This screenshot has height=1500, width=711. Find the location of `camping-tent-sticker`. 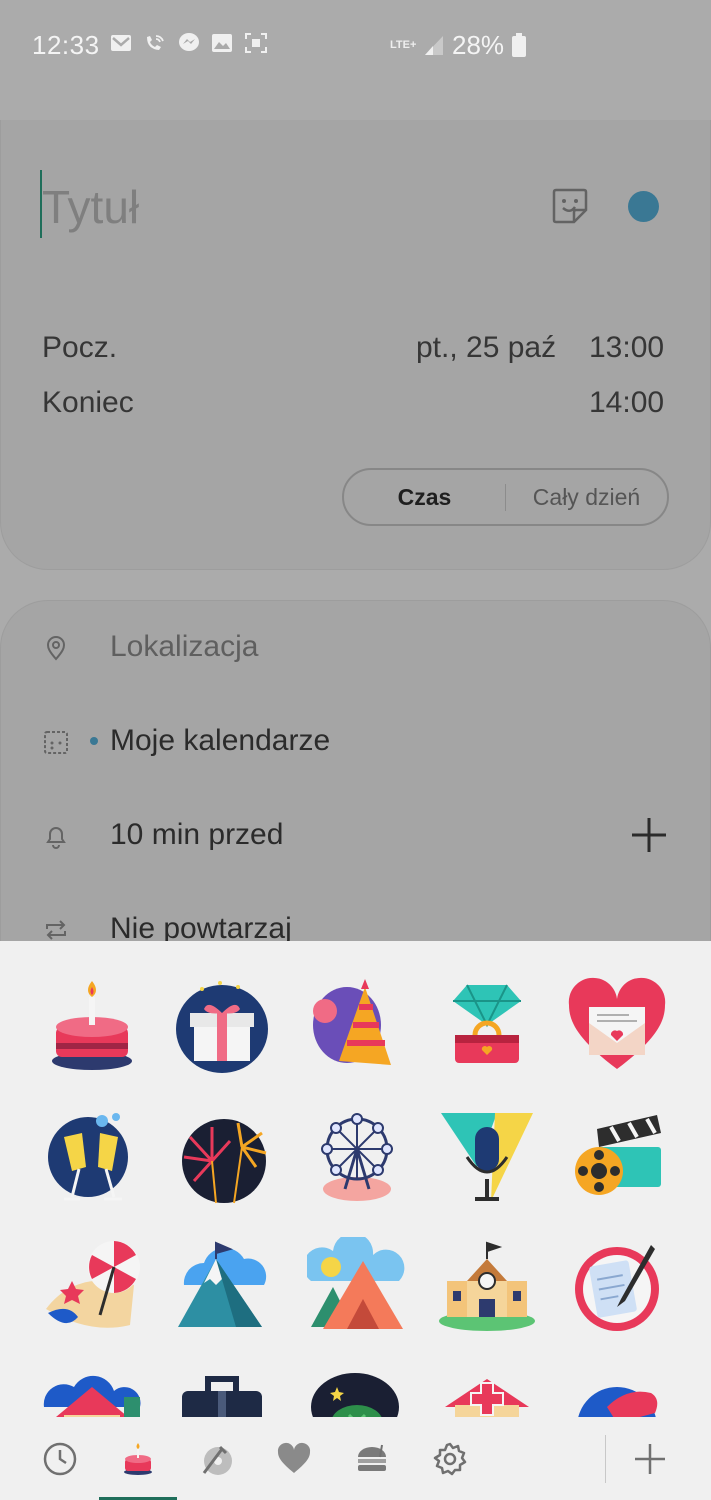

camping-tent-sticker is located at coordinates (357, 1287).